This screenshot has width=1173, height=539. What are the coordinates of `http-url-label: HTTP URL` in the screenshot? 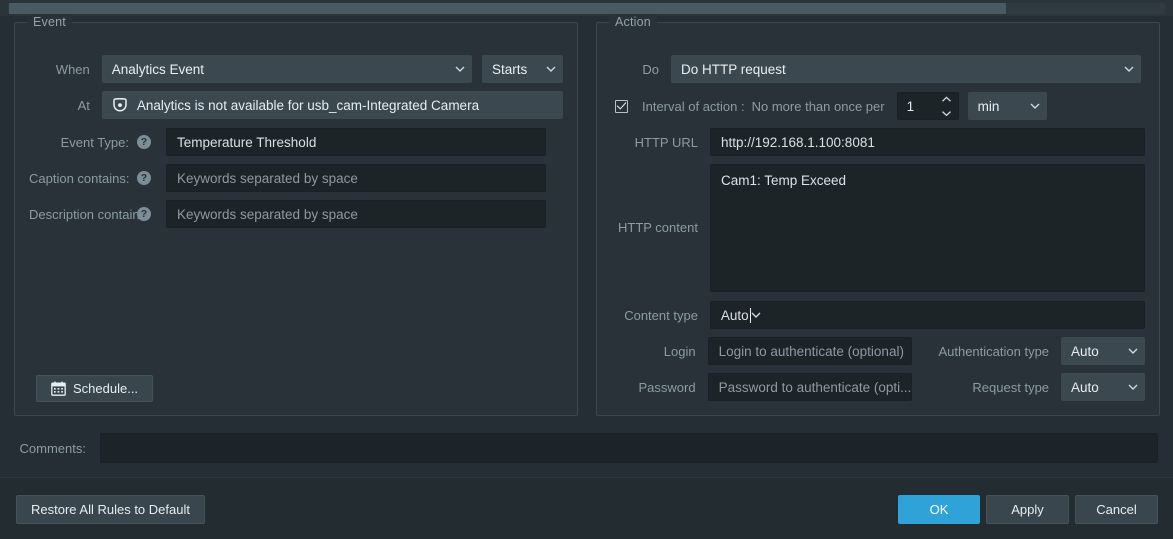 It's located at (666, 142).